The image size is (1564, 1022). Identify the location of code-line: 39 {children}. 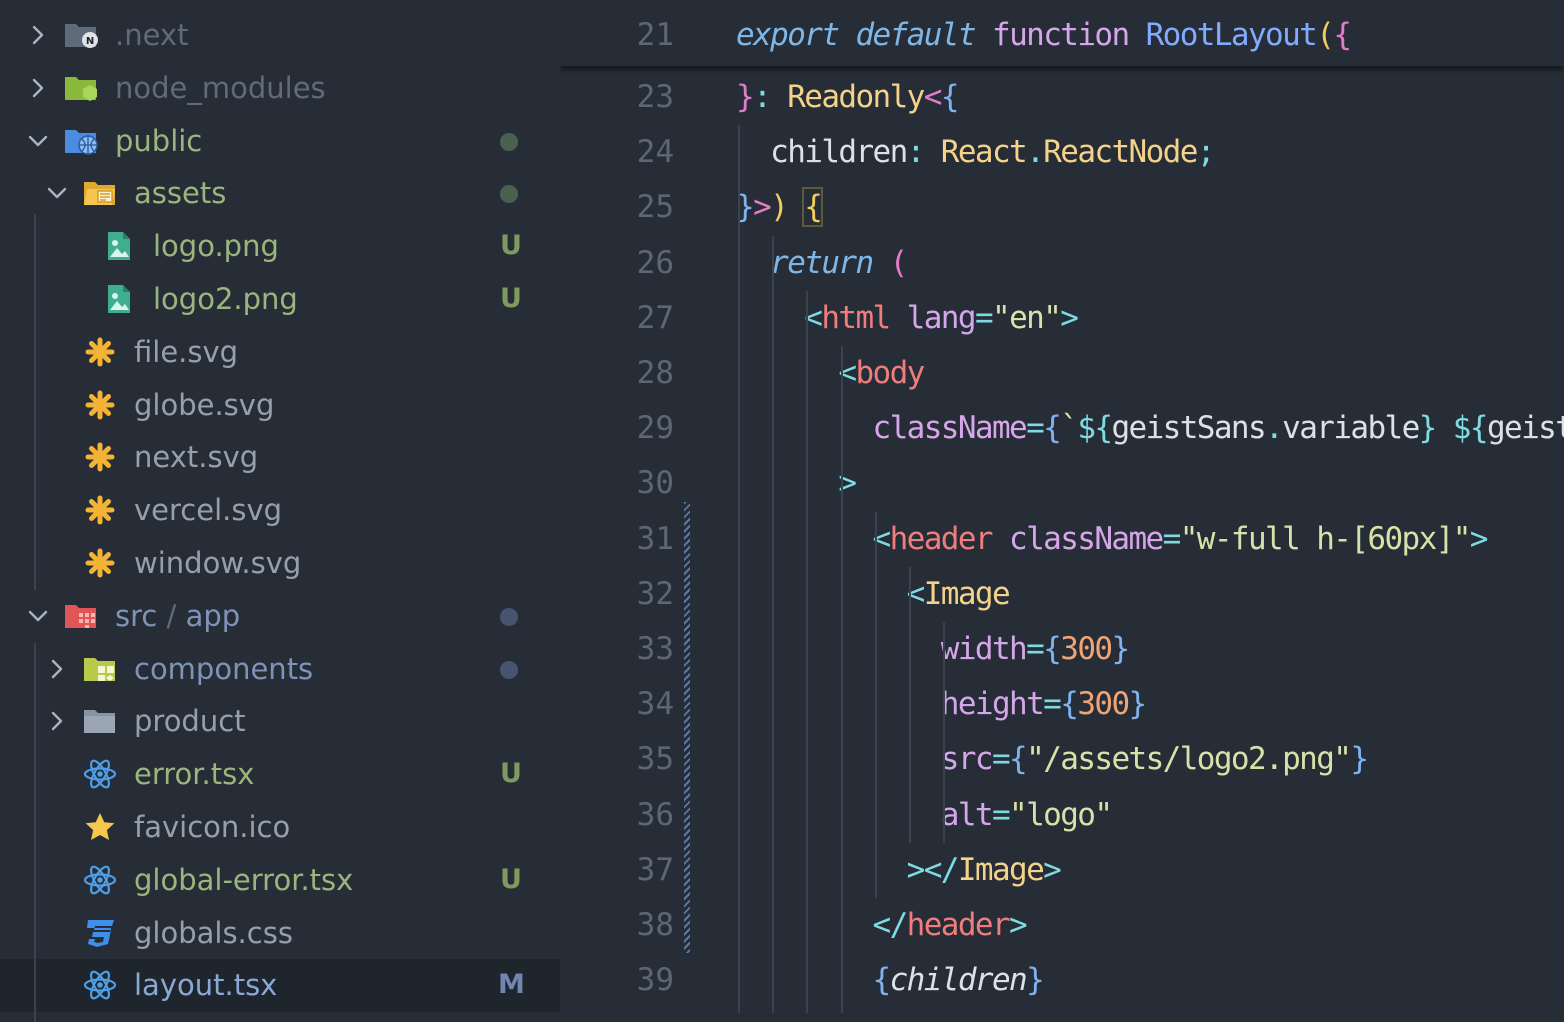
(1062, 980).